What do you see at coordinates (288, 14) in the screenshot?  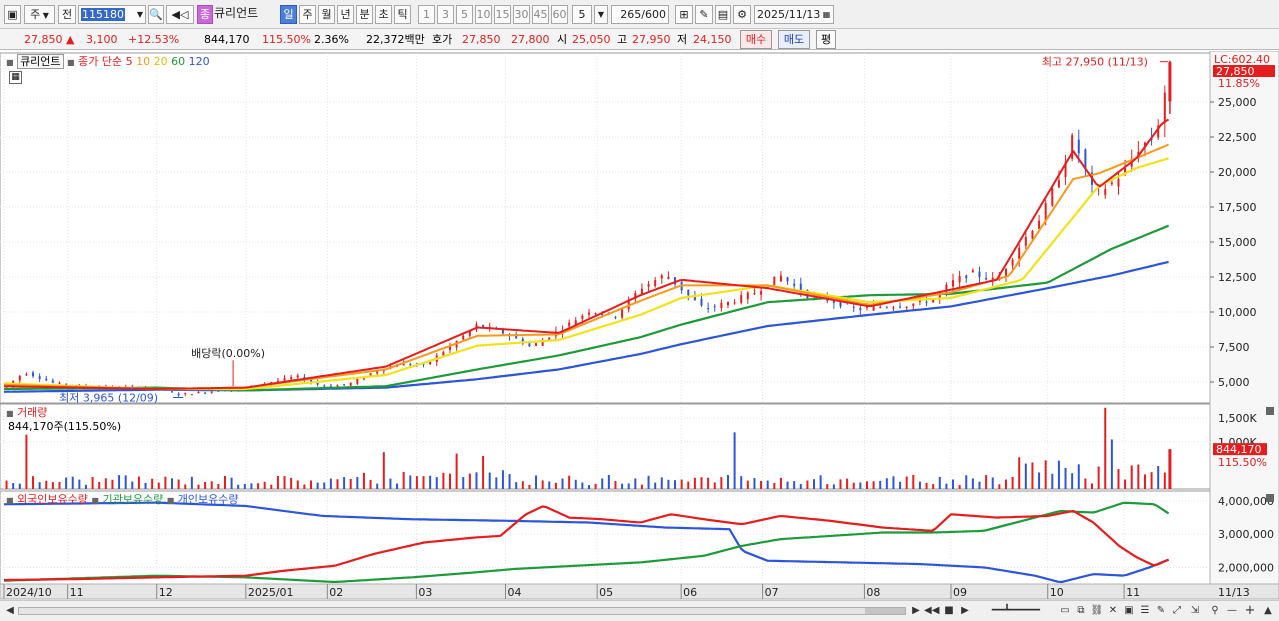 I see `period-tab-0: 일` at bounding box center [288, 14].